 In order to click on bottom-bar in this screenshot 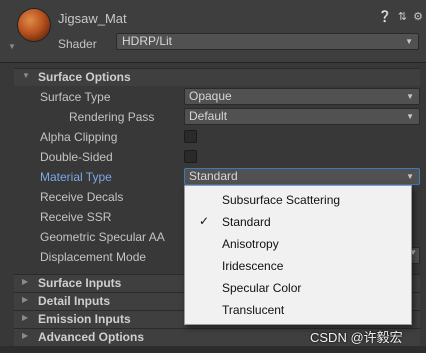, I will do `click(213, 349)`.